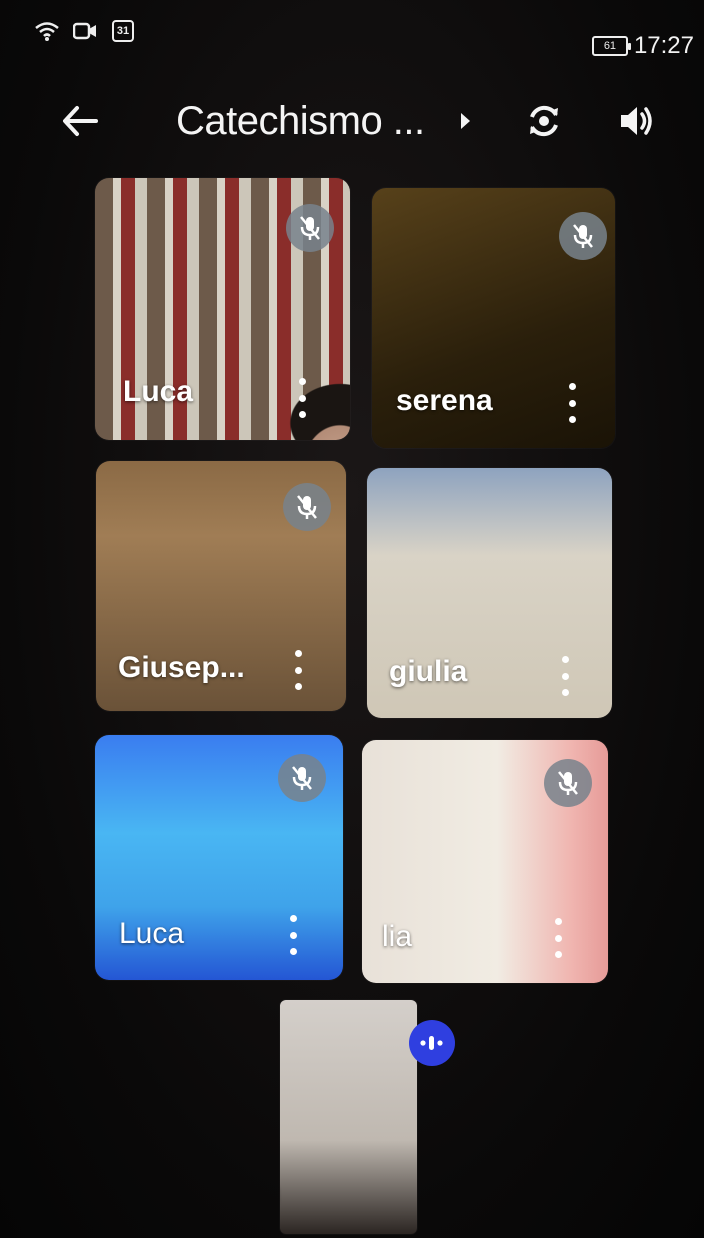  I want to click on chevron-right-icon, so click(465, 121).